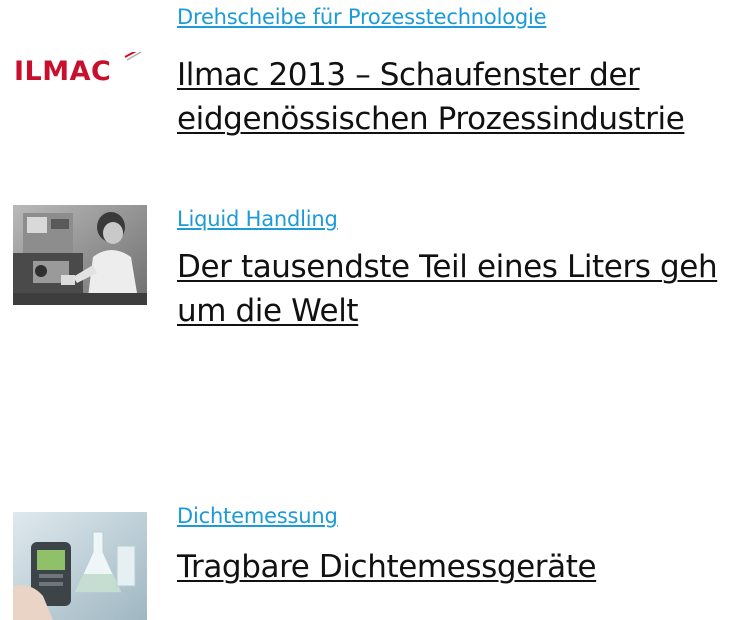 The height and width of the screenshot is (620, 746). I want to click on ilmac-logo: ILMAC, so click(80, 70).